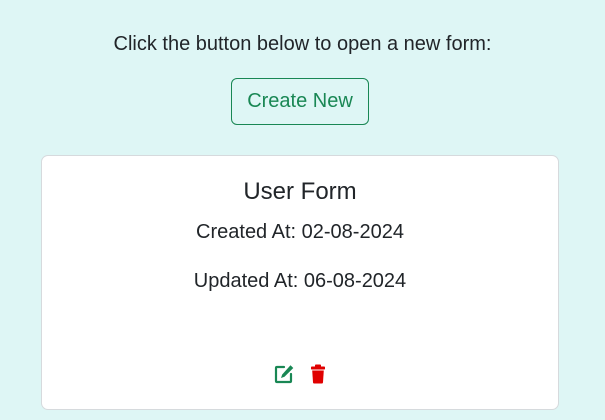 The width and height of the screenshot is (605, 420). I want to click on create-new-button: Create New, so click(300, 101).